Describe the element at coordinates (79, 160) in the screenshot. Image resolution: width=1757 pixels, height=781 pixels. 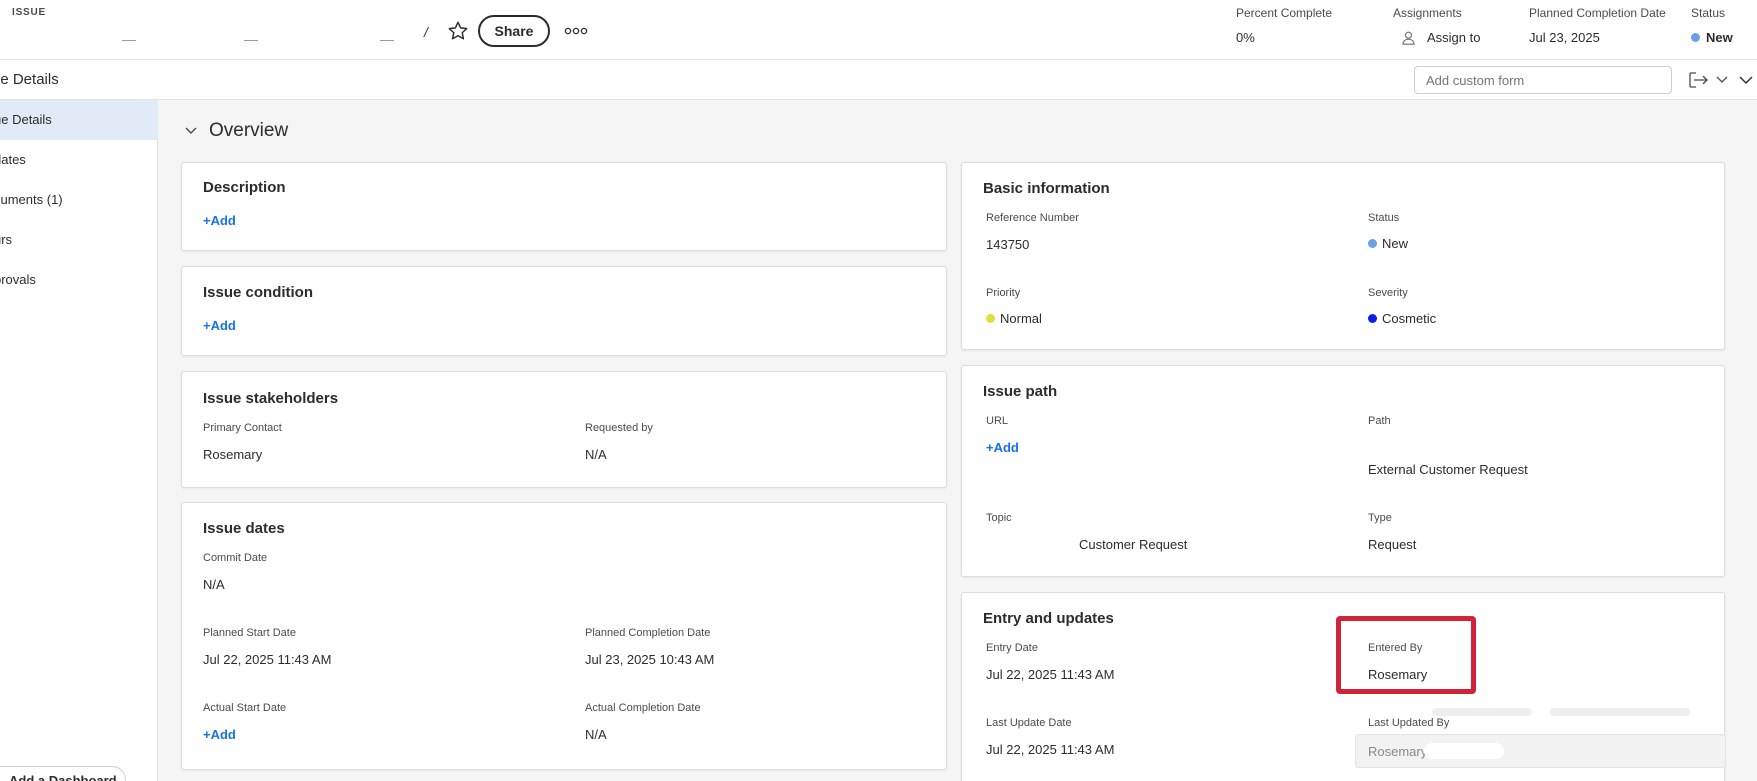
I see `nav-item-updates: dates` at that location.